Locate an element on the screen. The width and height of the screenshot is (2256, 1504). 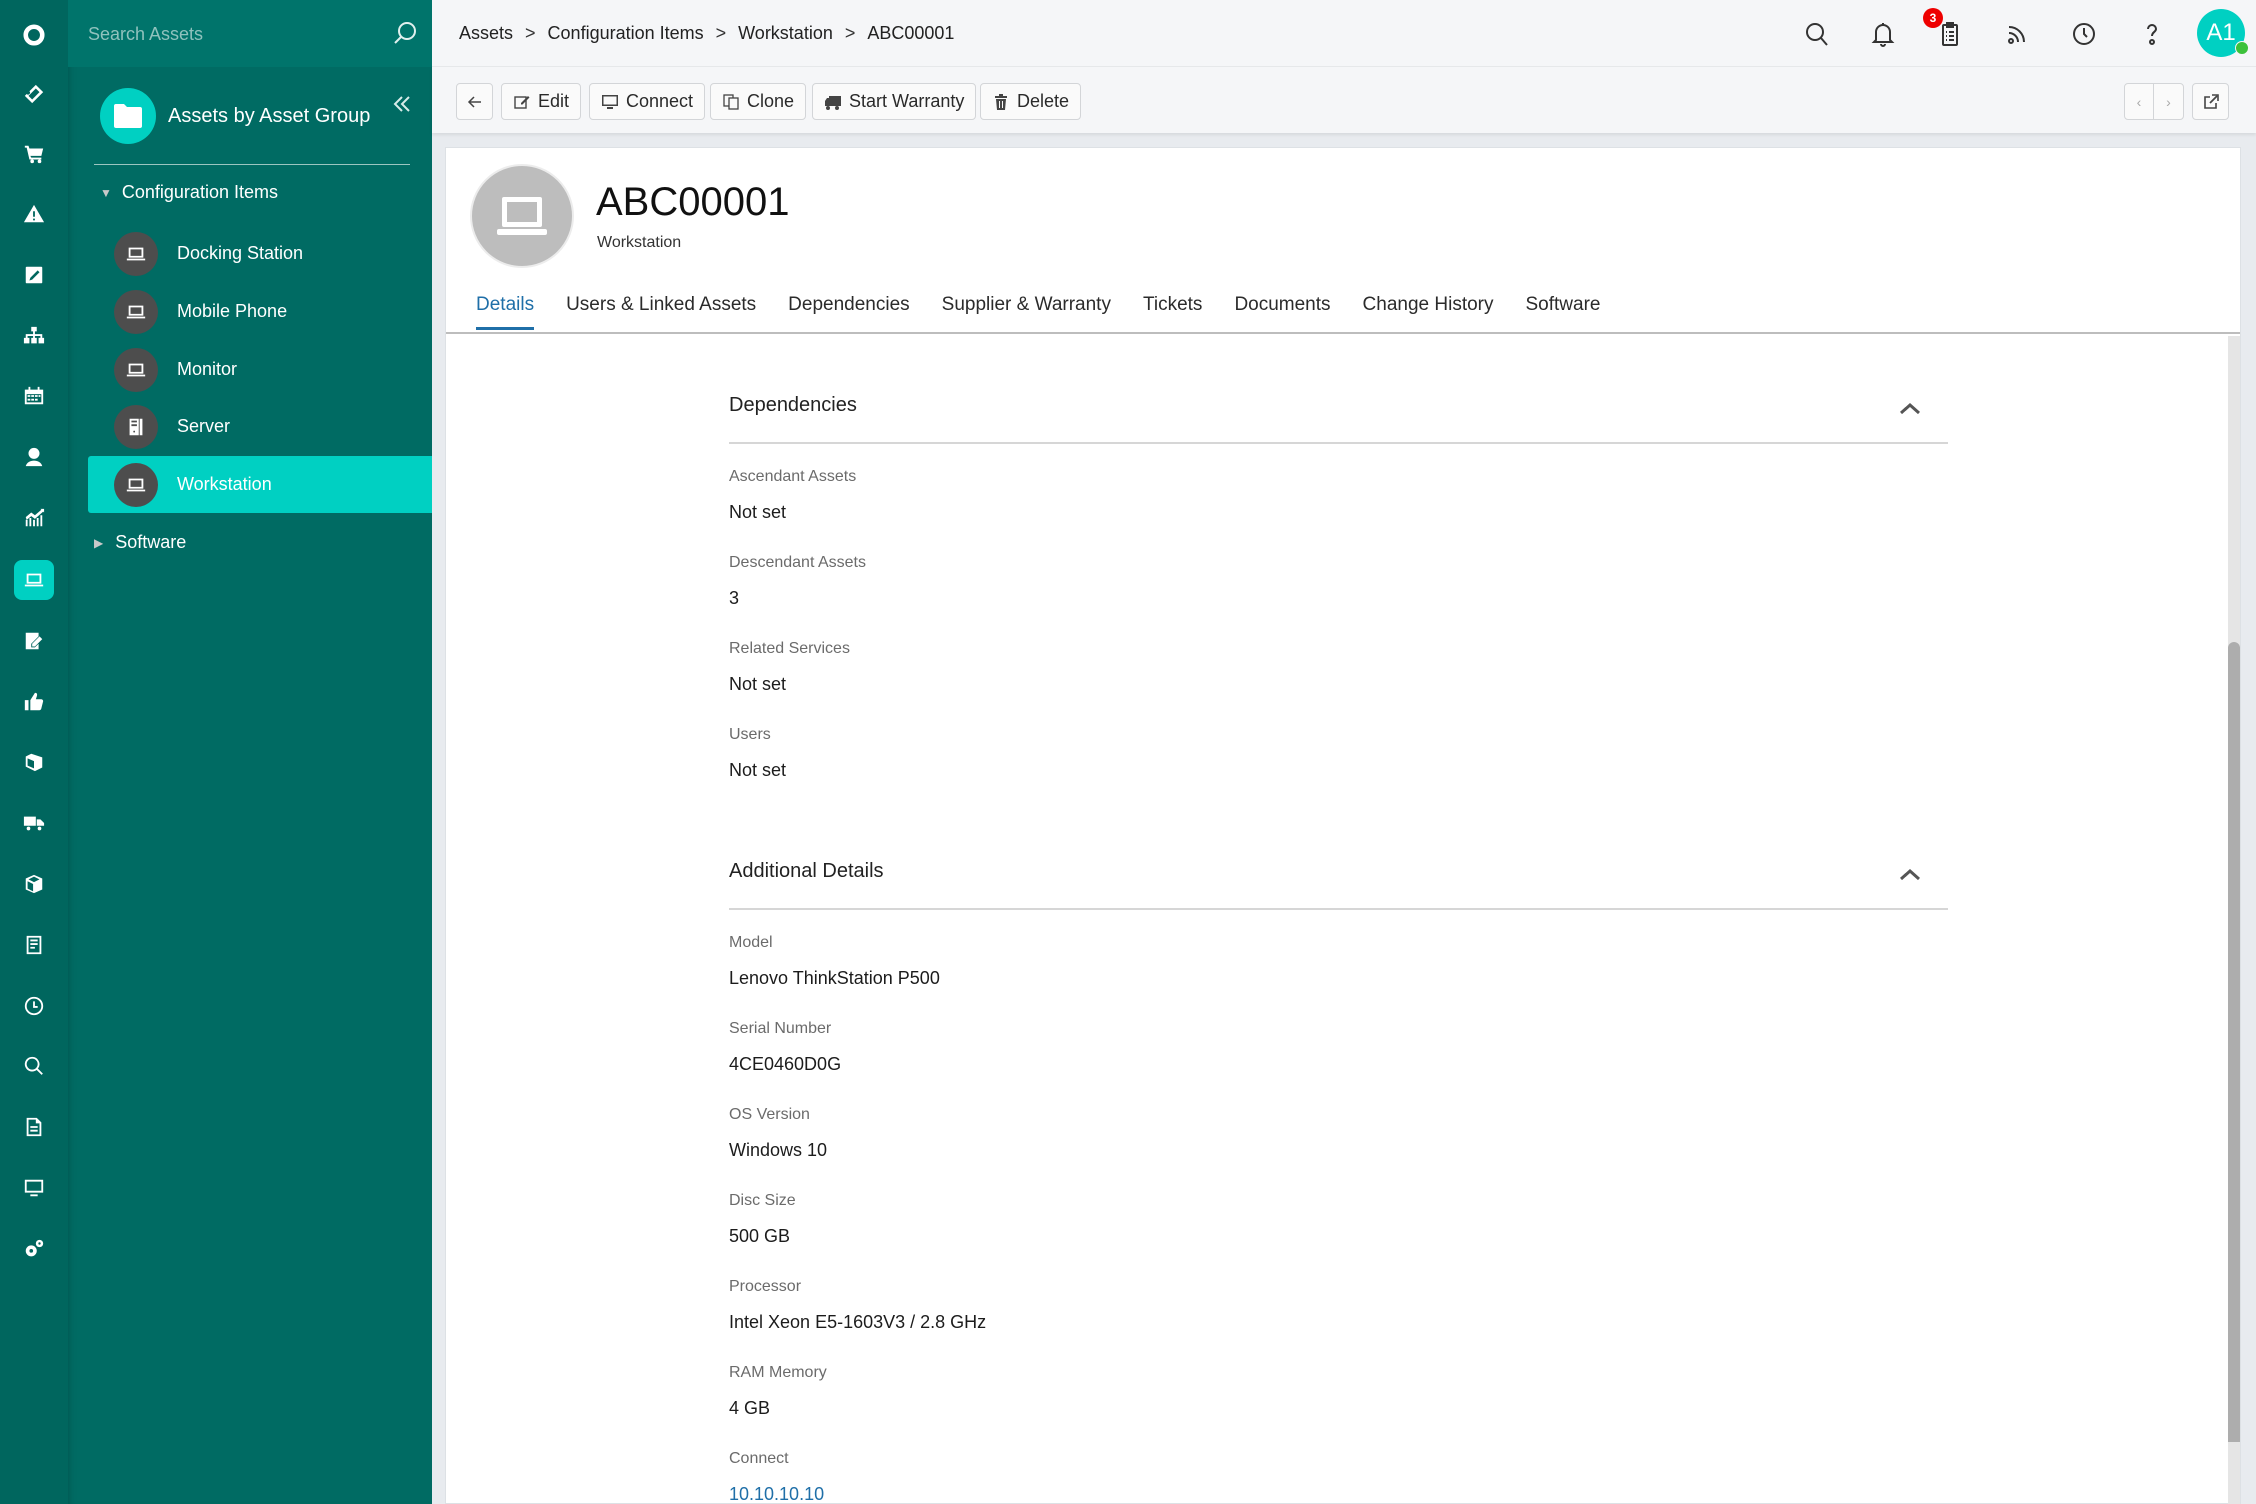
additional-details-section-header: Additional Details is located at coordinates (1338, 885).